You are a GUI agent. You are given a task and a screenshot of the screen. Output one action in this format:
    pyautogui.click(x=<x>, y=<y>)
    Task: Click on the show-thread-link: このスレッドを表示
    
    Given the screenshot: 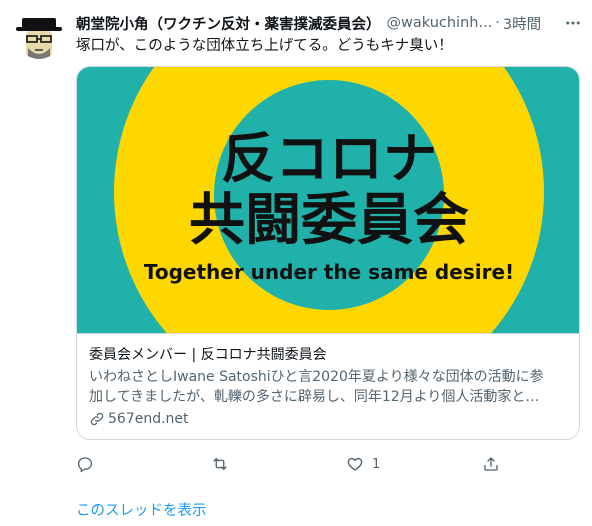 What is the action you would take?
    pyautogui.click(x=141, y=509)
    